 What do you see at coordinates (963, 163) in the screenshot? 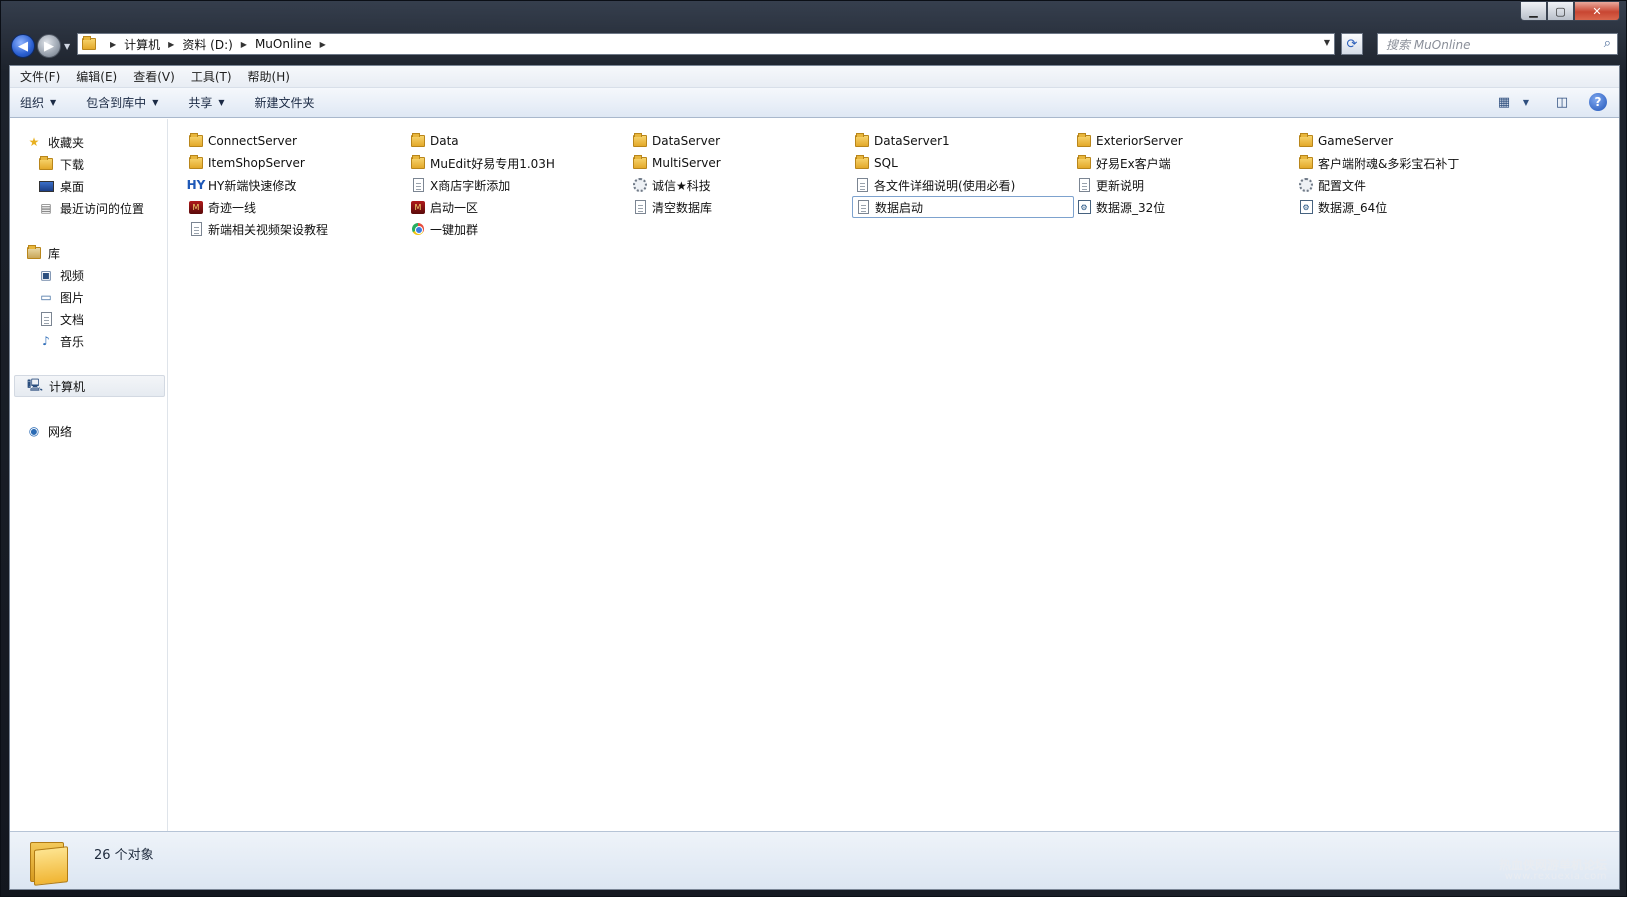
I see `file-item: SQL` at bounding box center [963, 163].